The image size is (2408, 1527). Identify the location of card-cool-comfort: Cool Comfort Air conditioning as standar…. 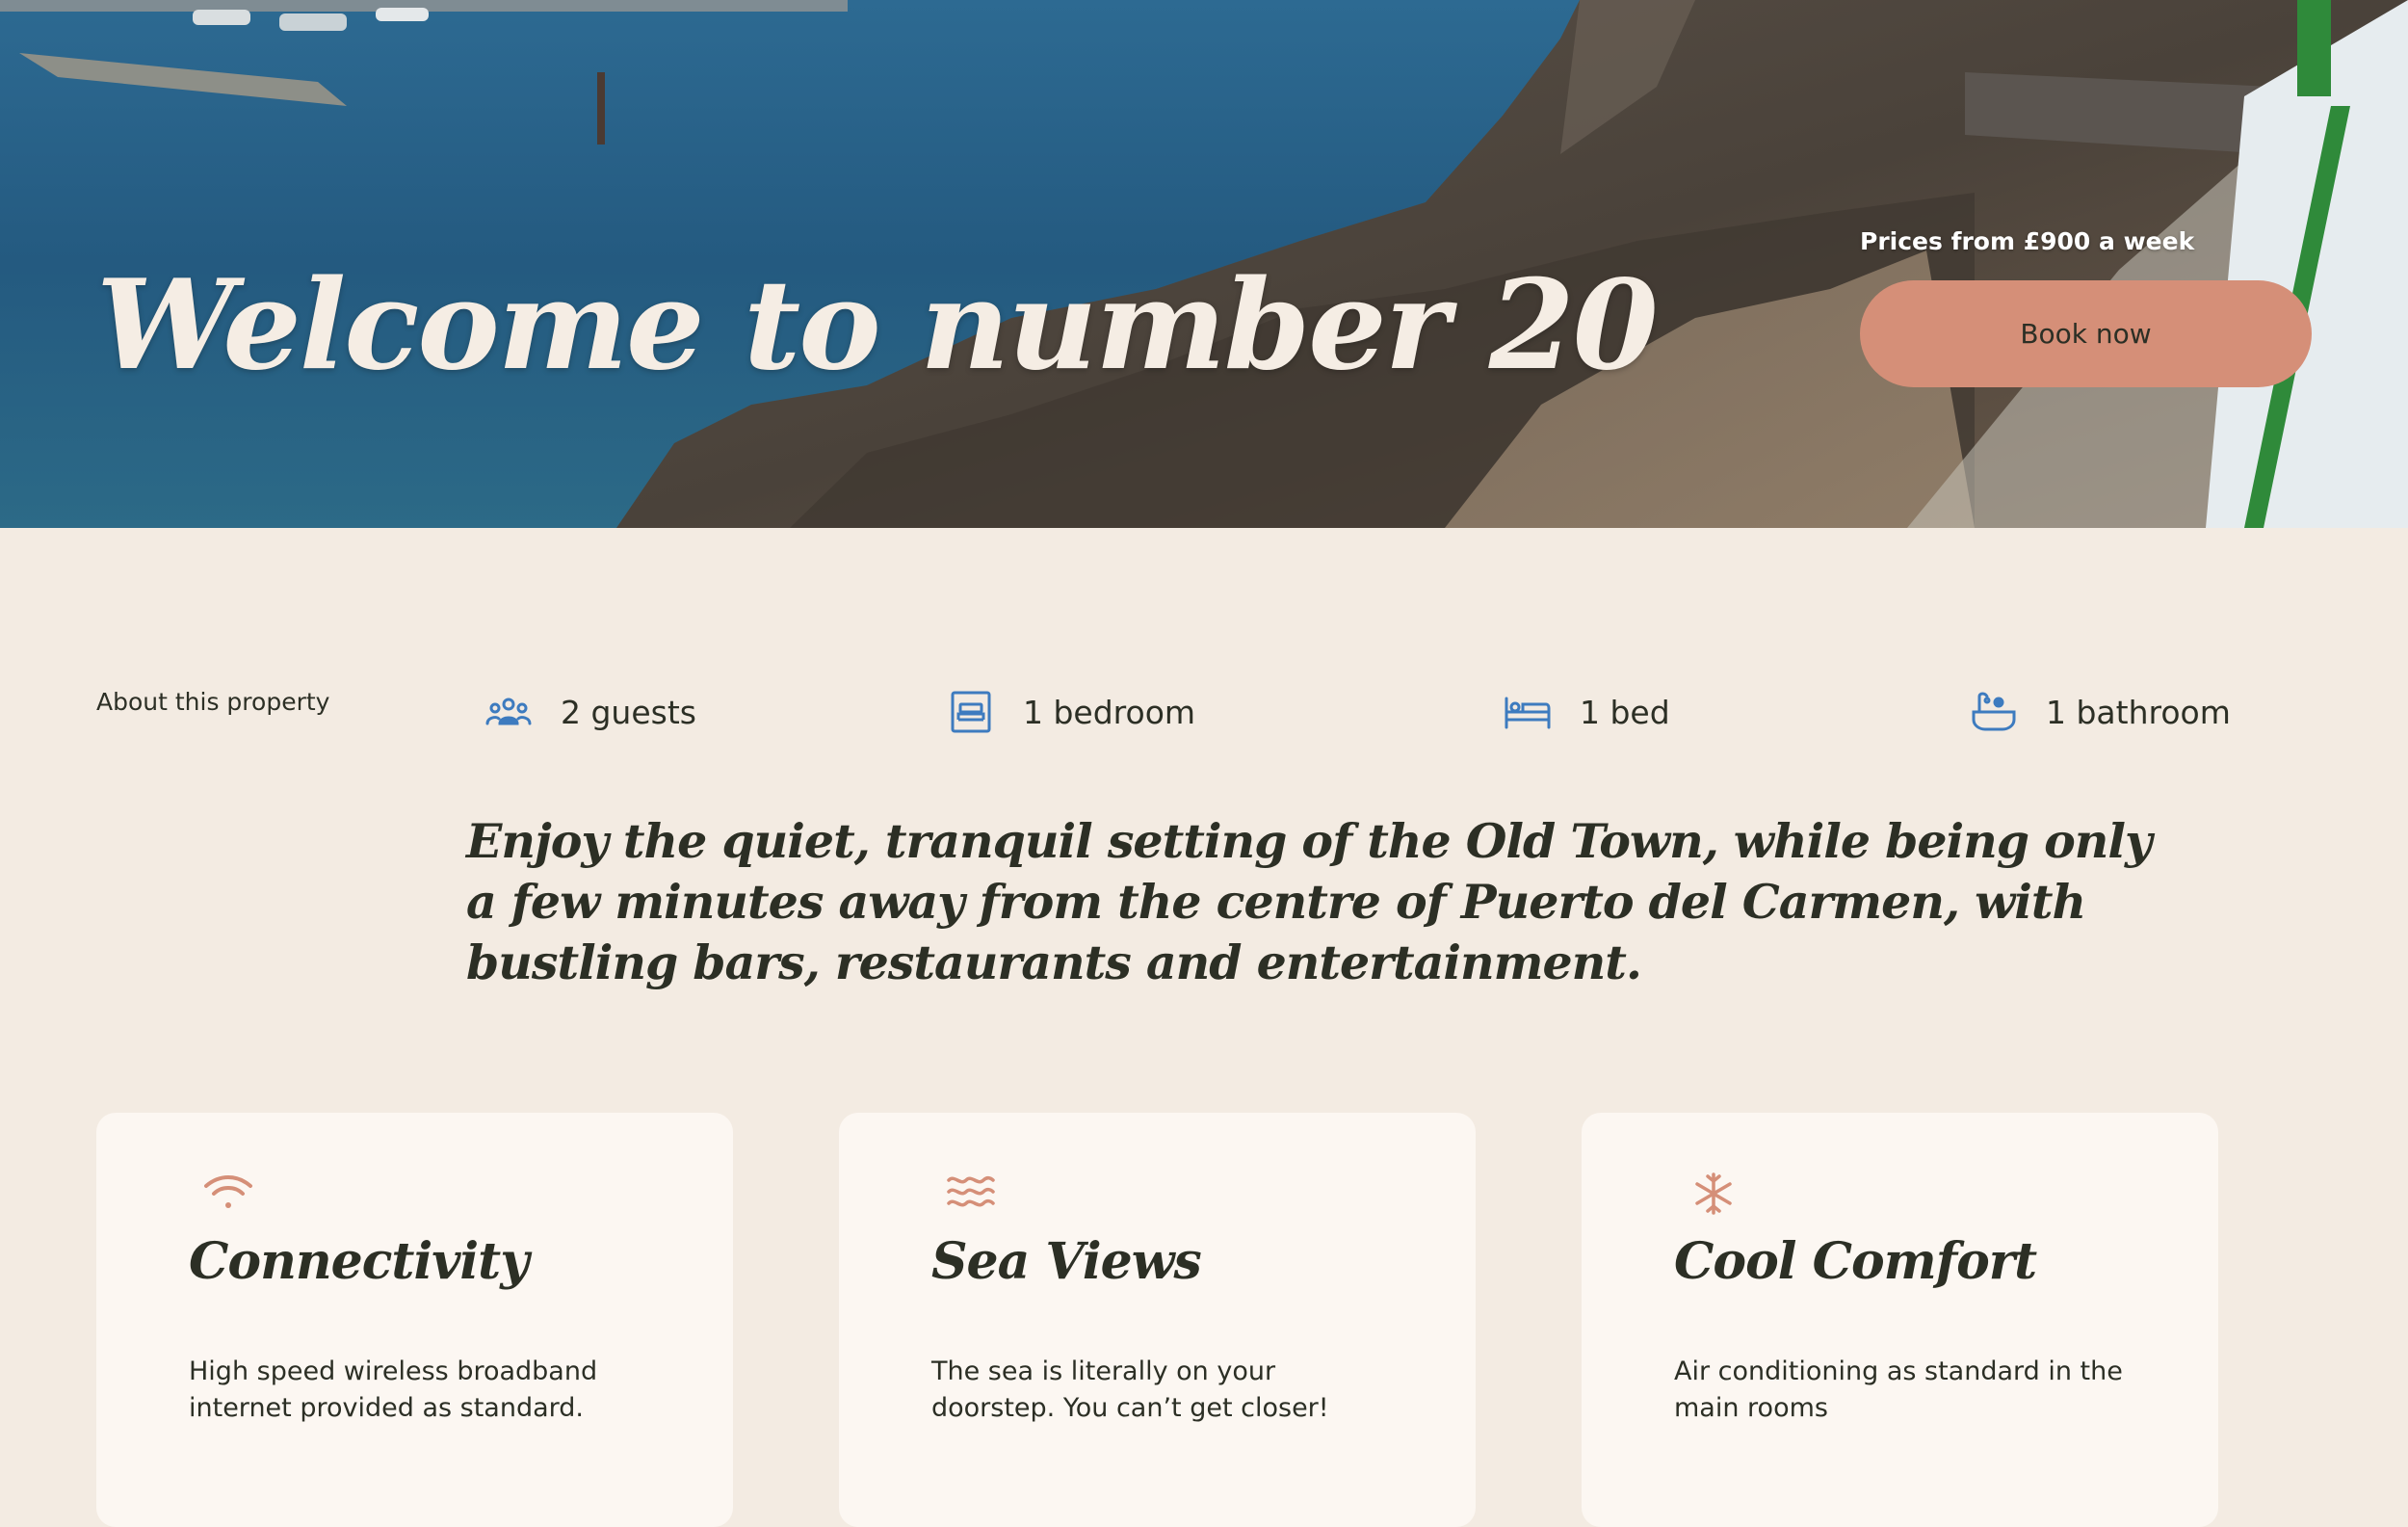
(1900, 1320).